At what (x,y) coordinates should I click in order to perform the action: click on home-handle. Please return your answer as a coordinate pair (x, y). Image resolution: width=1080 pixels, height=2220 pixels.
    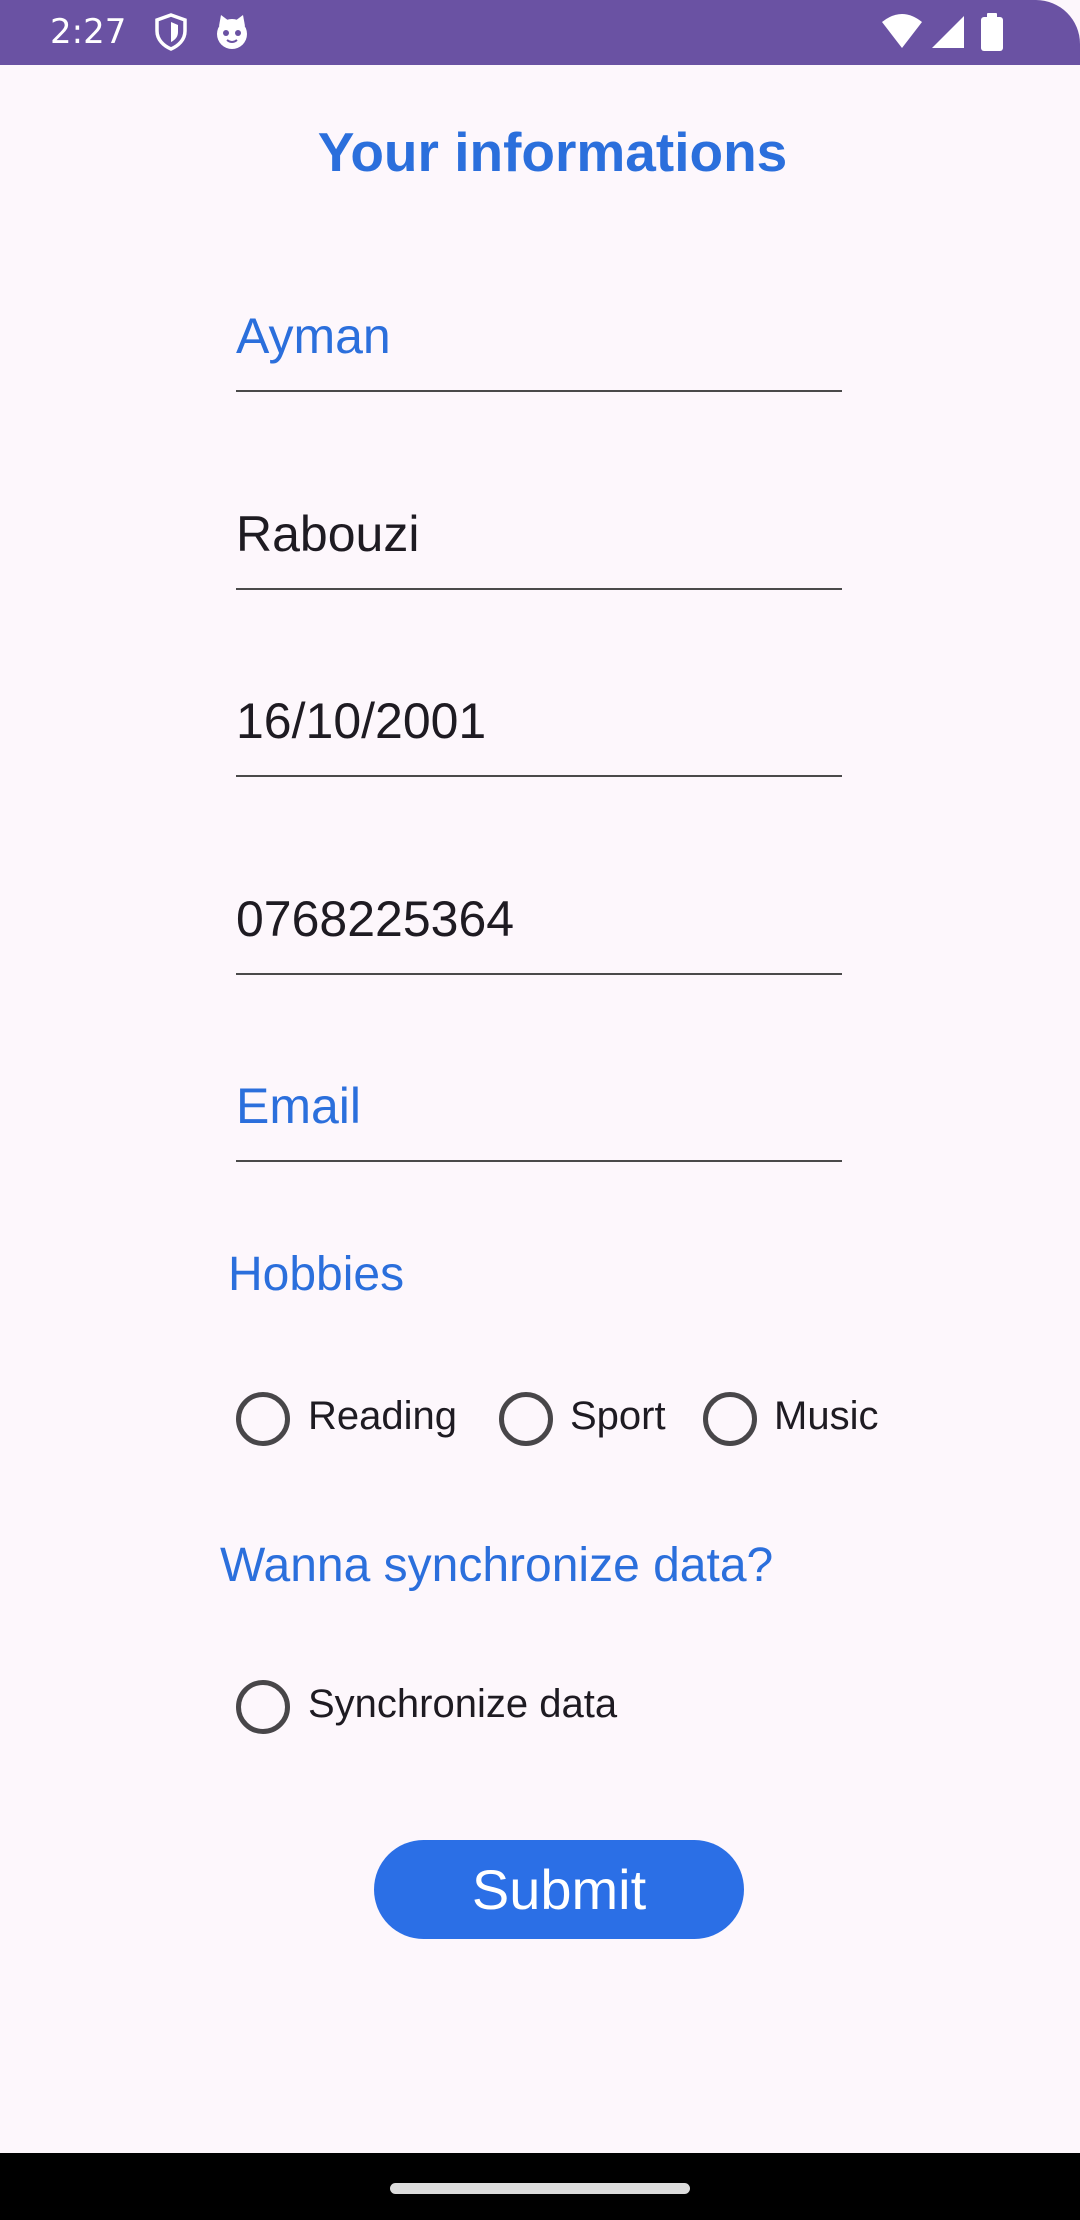
    Looking at the image, I should click on (540, 2188).